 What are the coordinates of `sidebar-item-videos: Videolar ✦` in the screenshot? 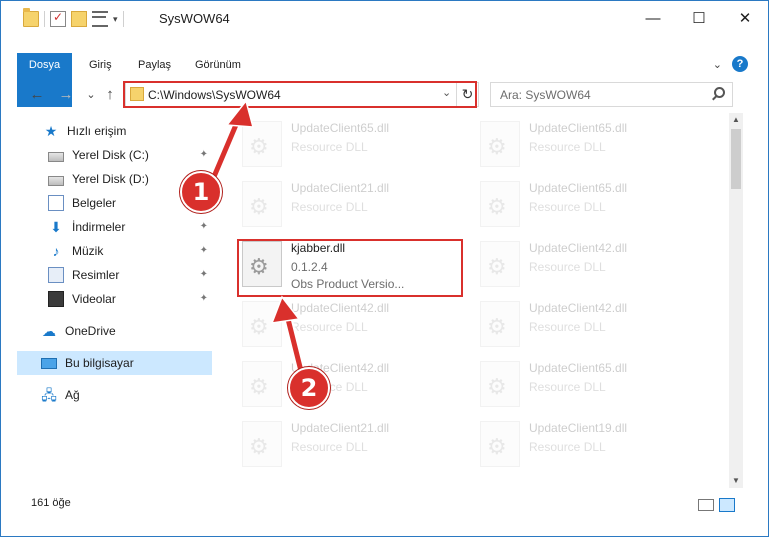 It's located at (114, 299).